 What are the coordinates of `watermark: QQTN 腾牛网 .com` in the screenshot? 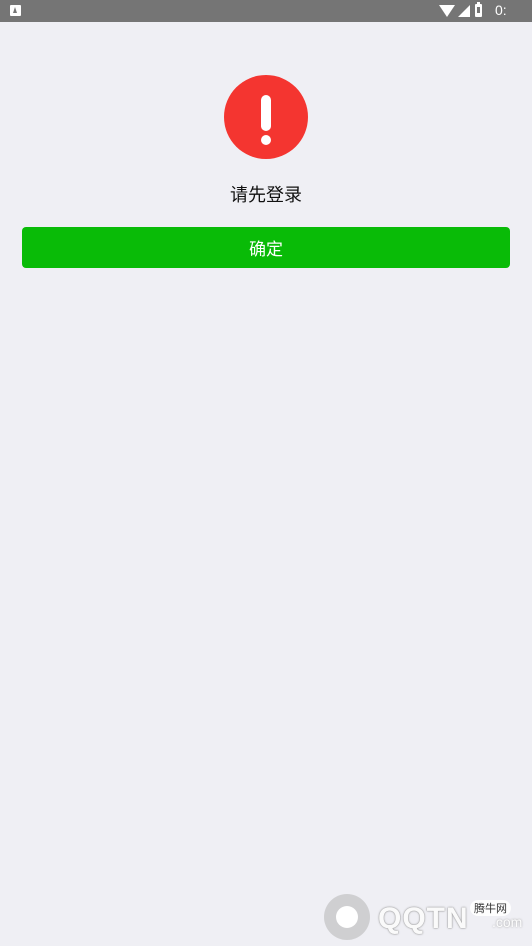 It's located at (426, 917).